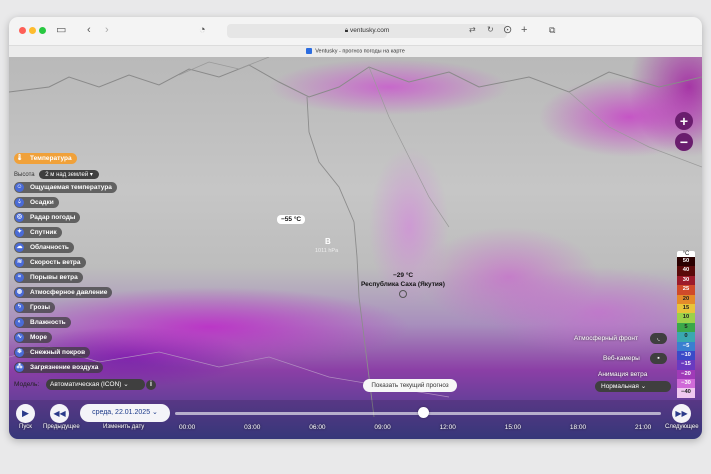  I want to click on time-tick: 03:00, so click(252, 427).